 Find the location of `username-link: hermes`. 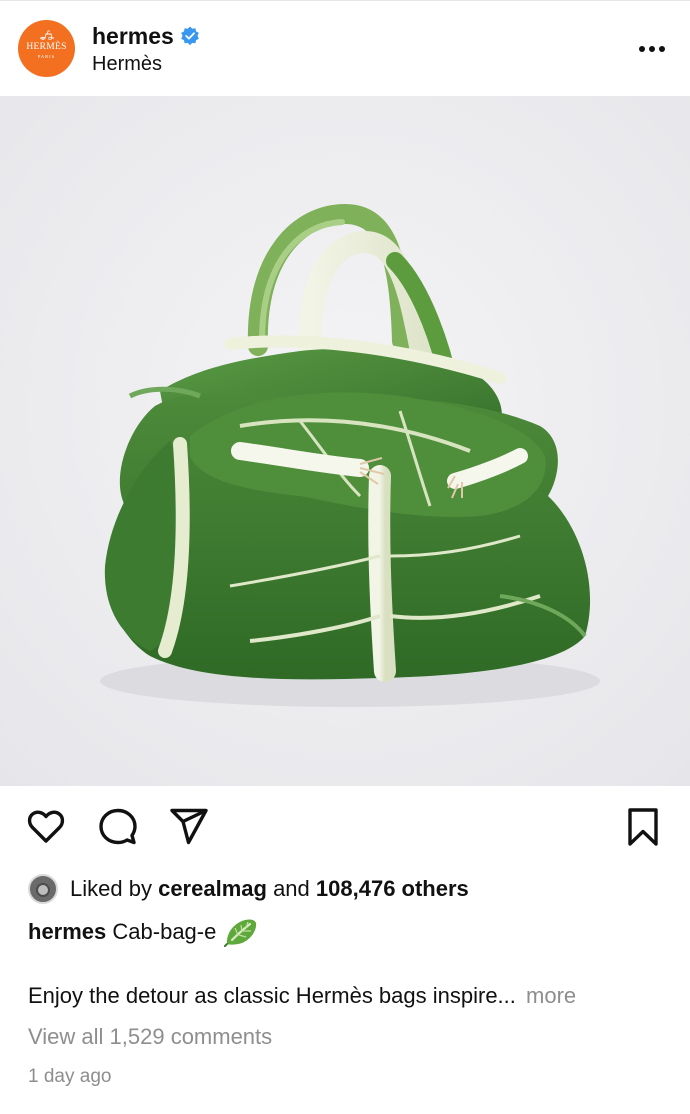

username-link: hermes is located at coordinates (133, 36).